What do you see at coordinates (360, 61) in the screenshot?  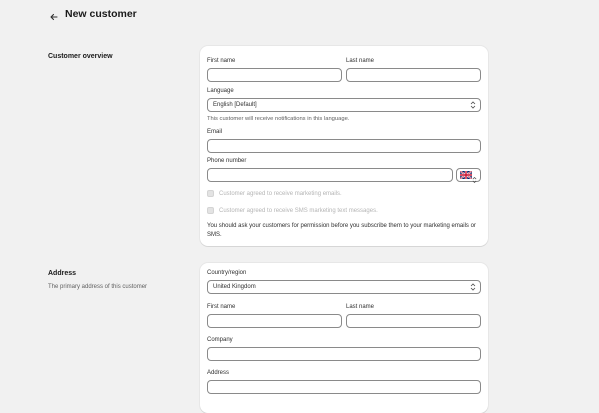 I see `last-name-label: Last name` at bounding box center [360, 61].